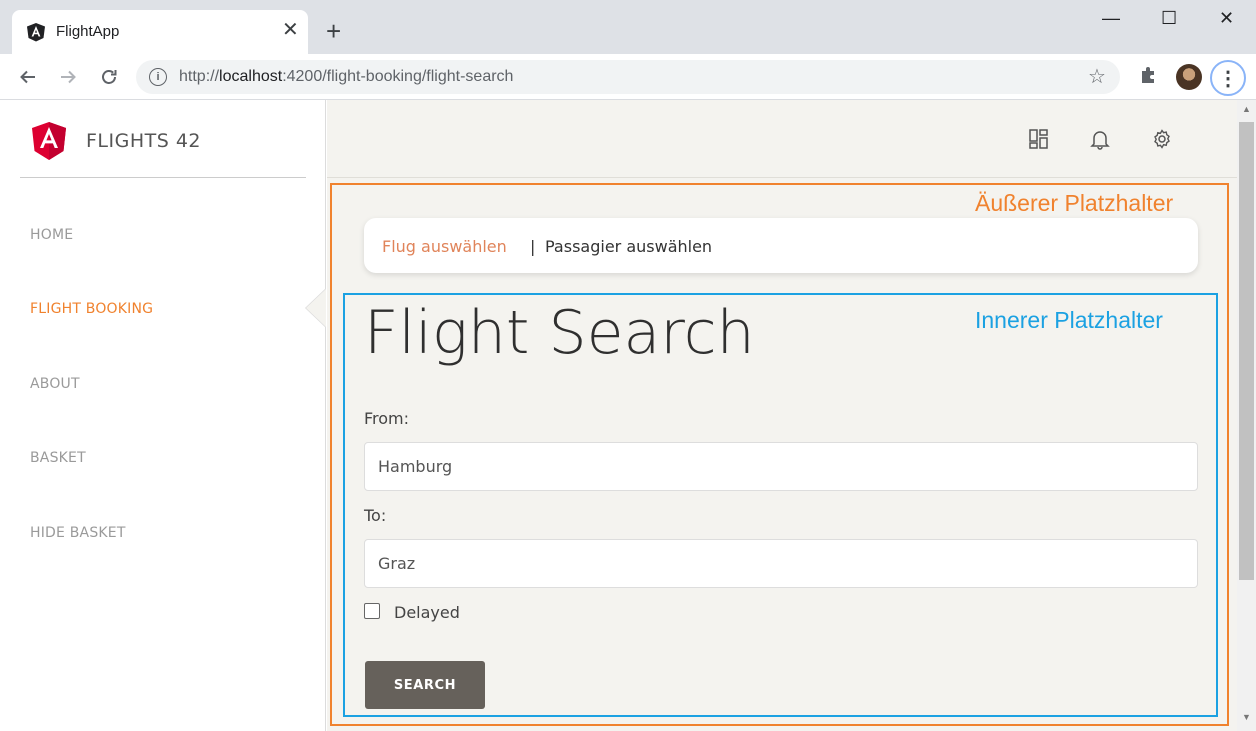 The width and height of the screenshot is (1256, 731). What do you see at coordinates (1074, 203) in the screenshot?
I see `outer-placeholder-label: Äußerer Platzhalter` at bounding box center [1074, 203].